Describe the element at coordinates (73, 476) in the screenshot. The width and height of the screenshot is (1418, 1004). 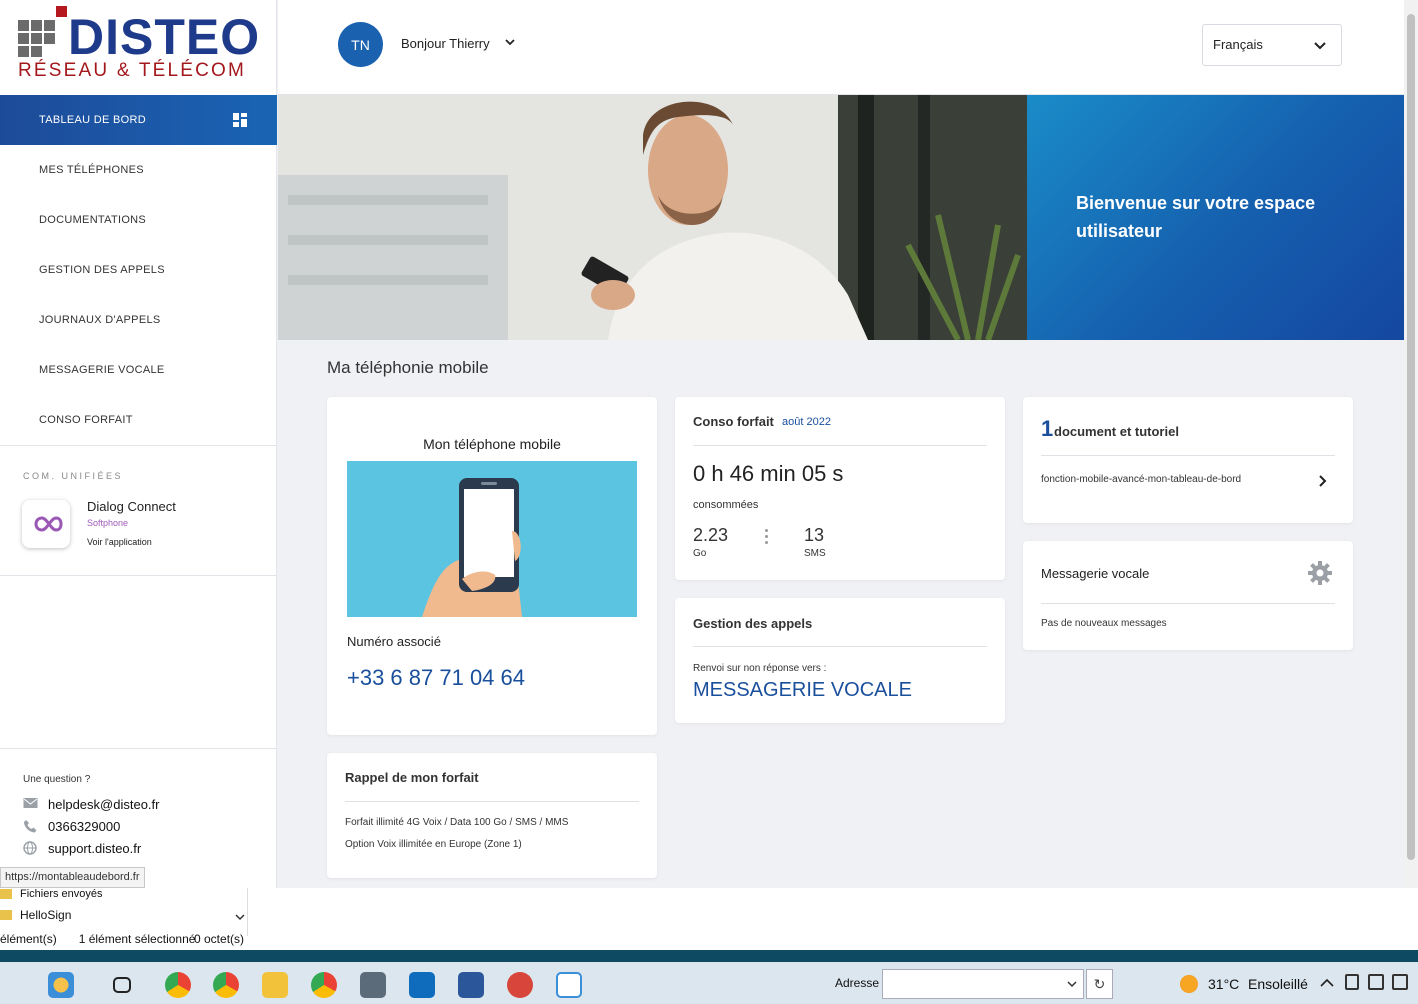
I see `unified-comms-title: COM. UNIFIÉES` at that location.